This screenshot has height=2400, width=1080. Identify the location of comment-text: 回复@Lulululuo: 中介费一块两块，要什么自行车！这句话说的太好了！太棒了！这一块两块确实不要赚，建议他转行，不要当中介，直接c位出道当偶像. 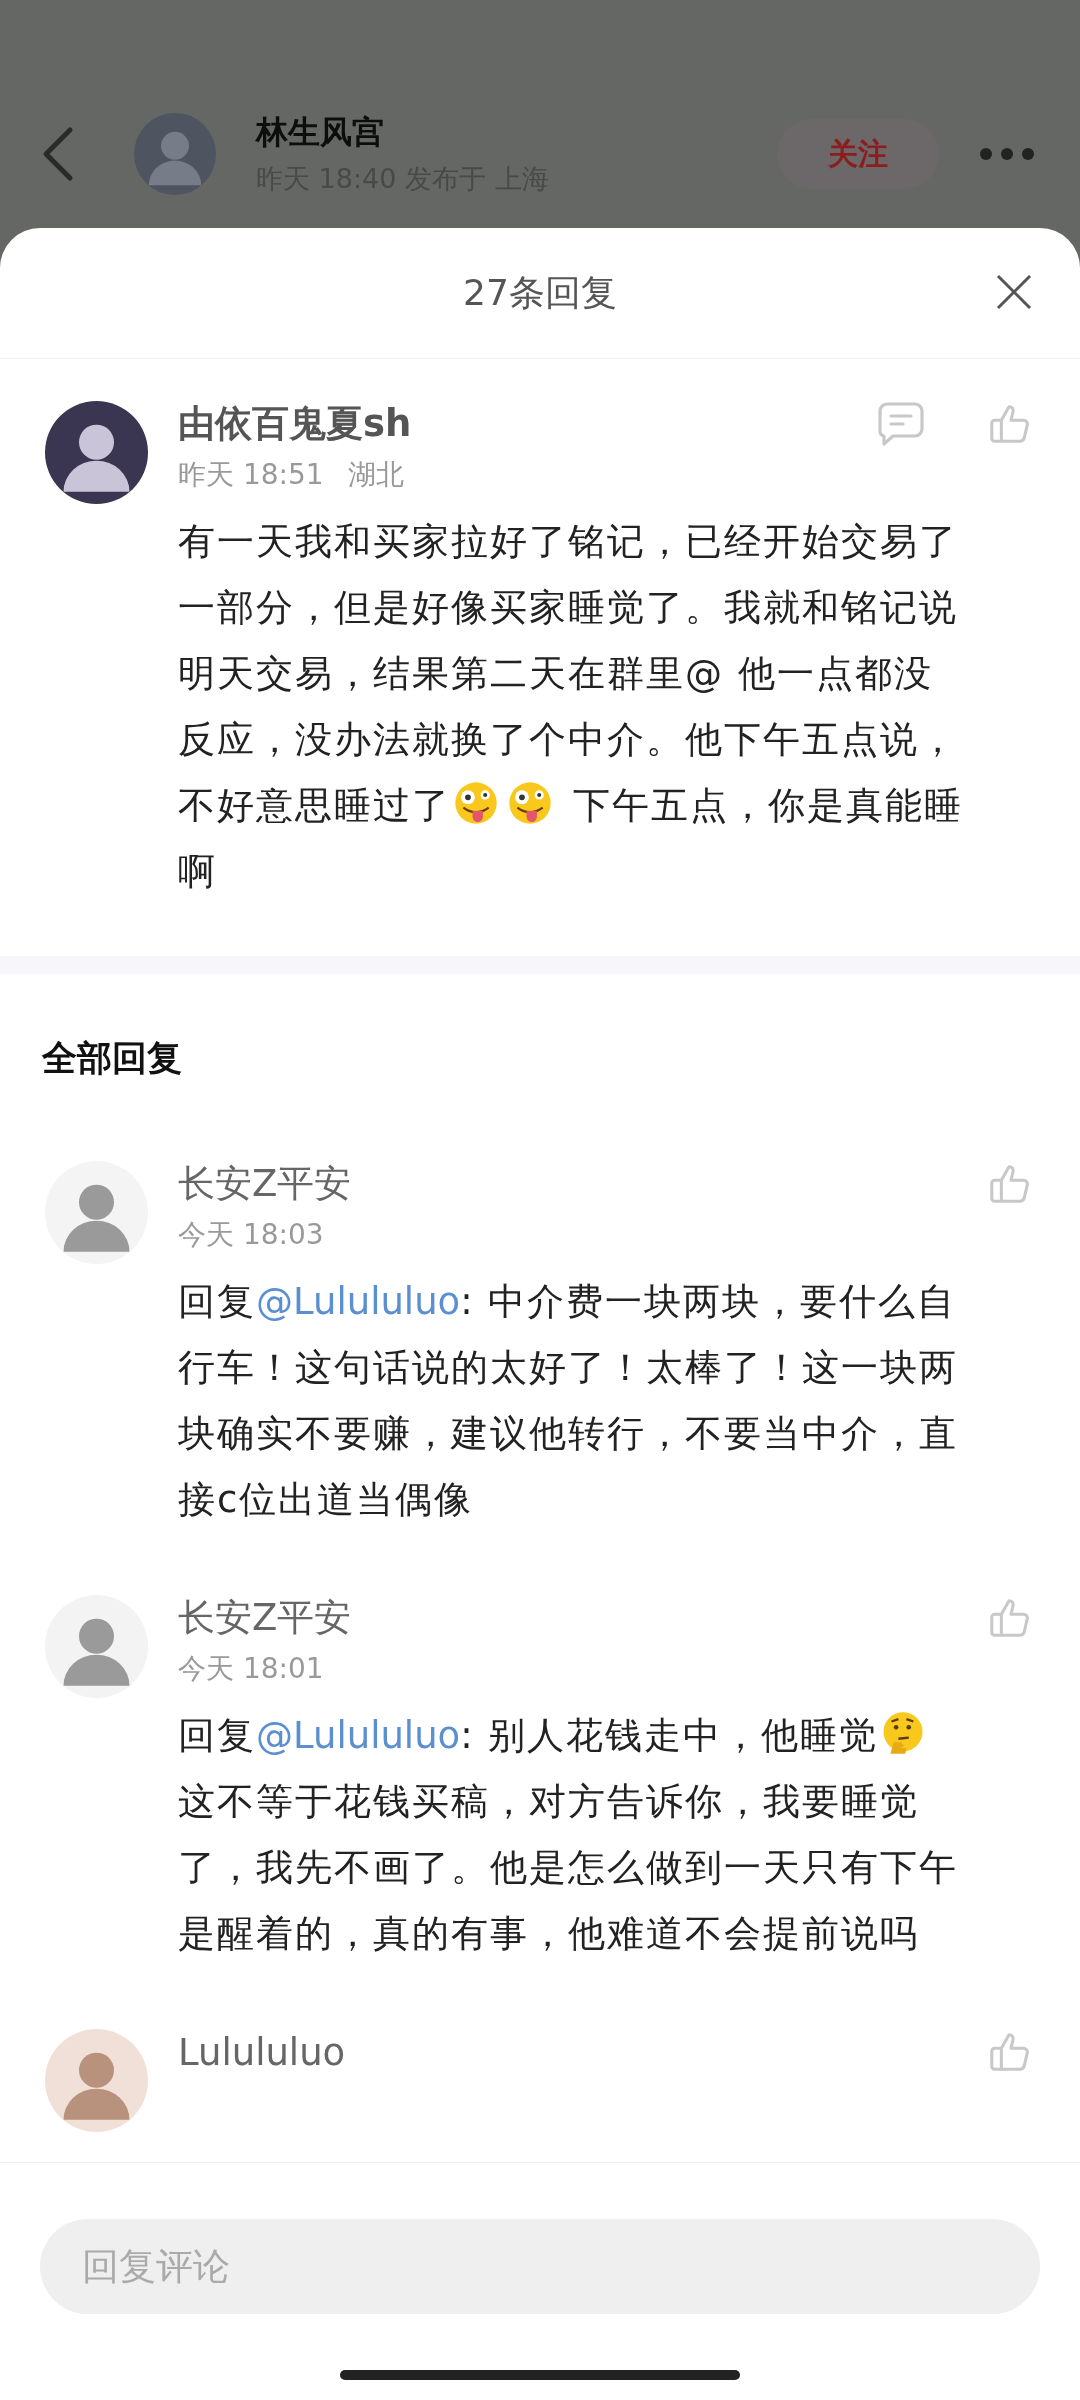
(568, 1401).